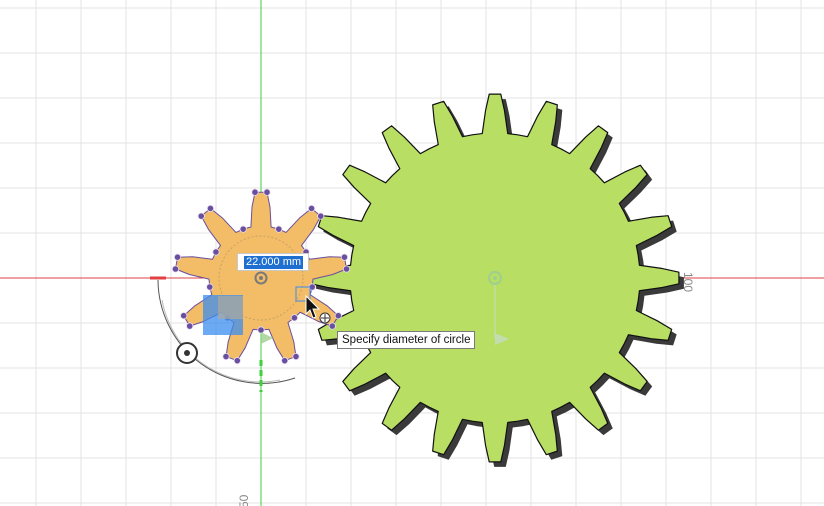  I want to click on selection-box-inner, so click(230, 307).